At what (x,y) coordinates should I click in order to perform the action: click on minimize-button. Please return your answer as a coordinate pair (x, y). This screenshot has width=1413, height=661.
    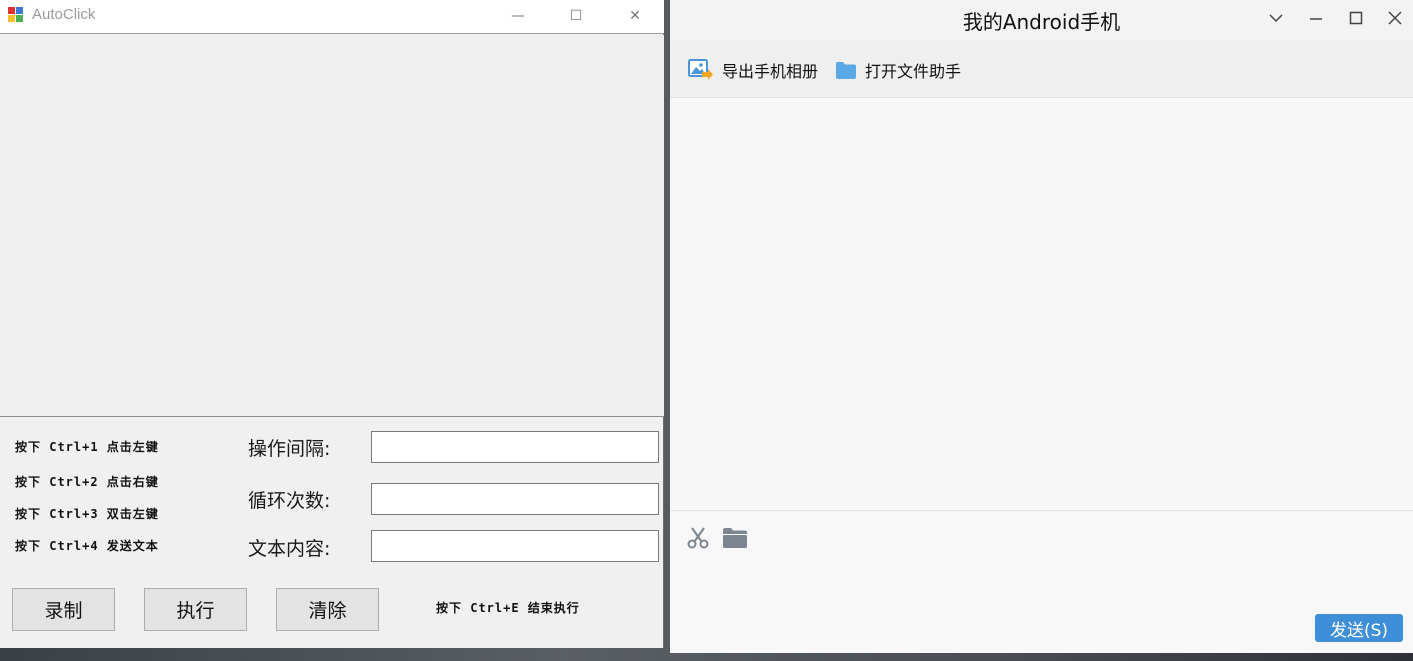
    Looking at the image, I should click on (1316, 18).